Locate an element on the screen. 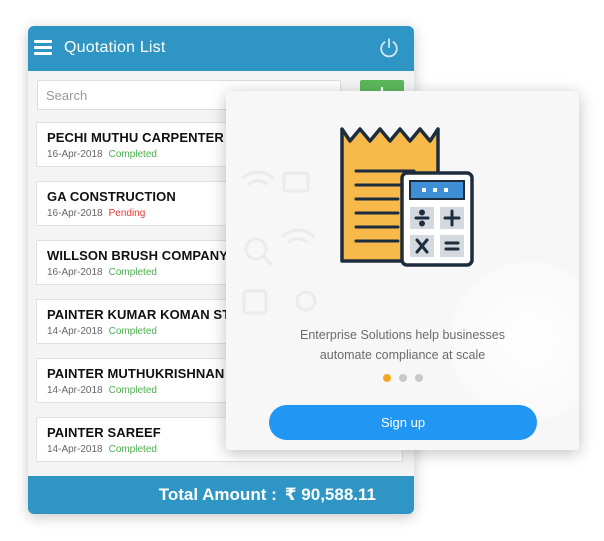  power-icon is located at coordinates (389, 48).